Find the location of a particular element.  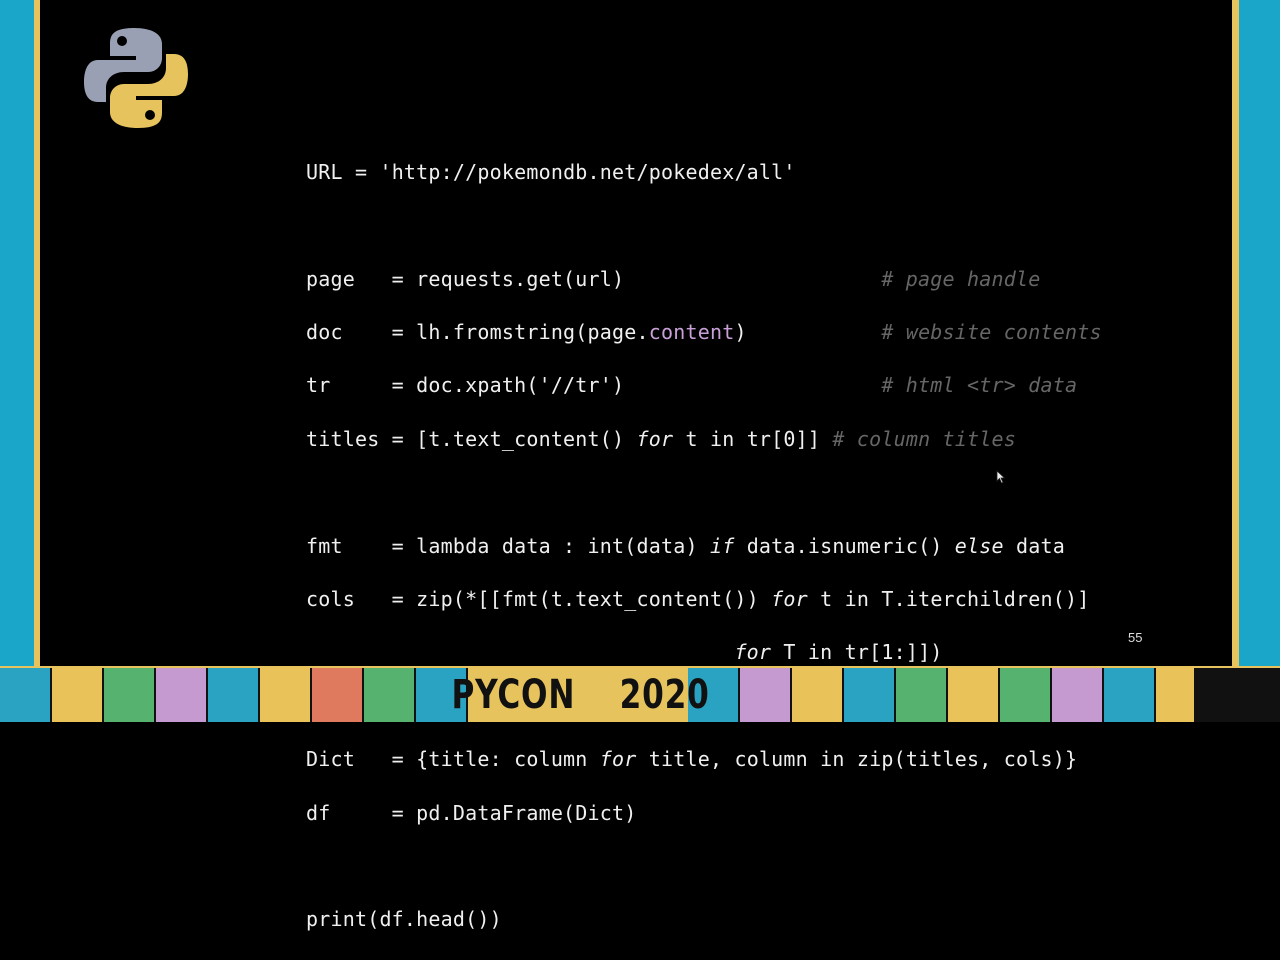

banner-tile-robot is located at coordinates (286, 695).